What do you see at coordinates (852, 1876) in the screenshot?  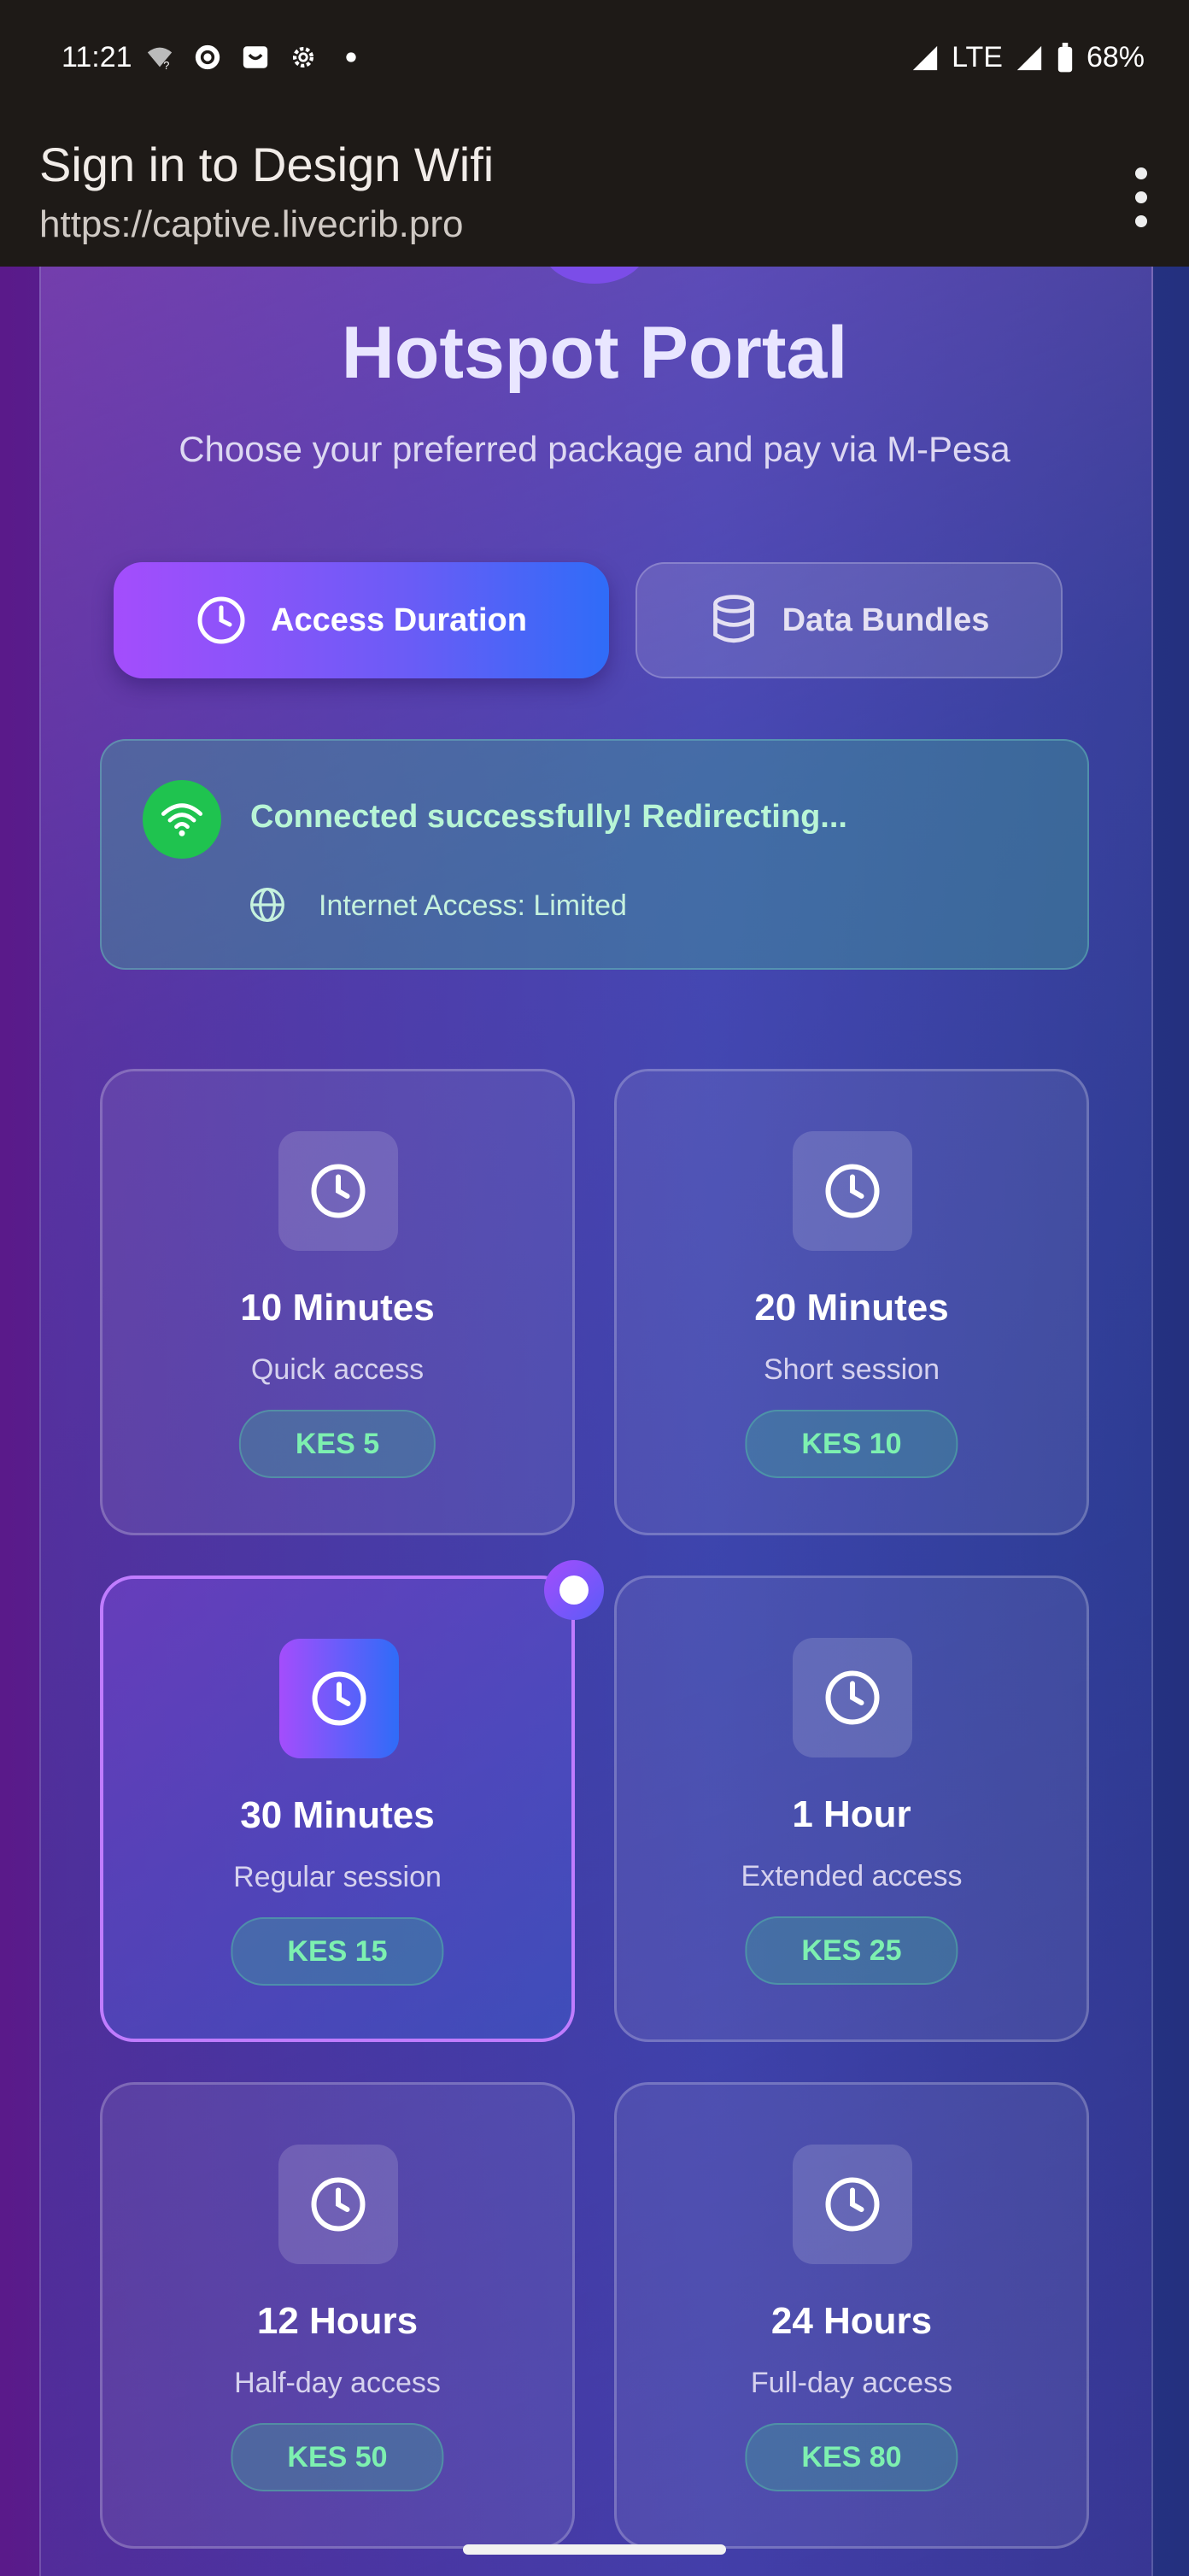 I see `package-description: Extended access` at bounding box center [852, 1876].